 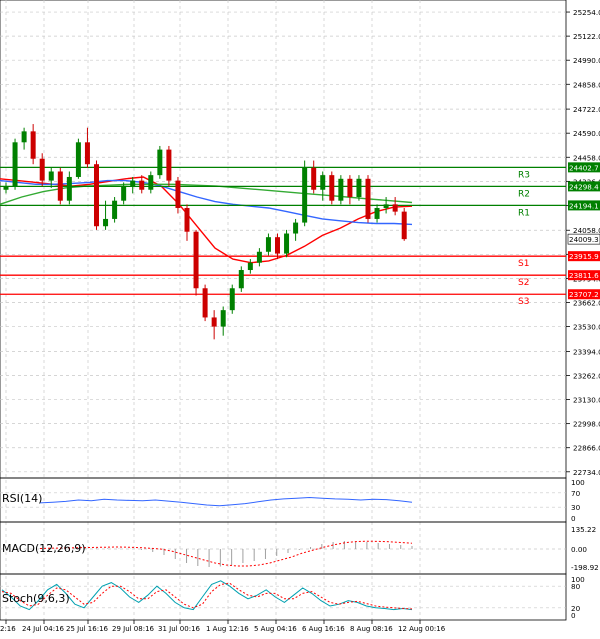 I want to click on time-tick-label: 31 Jul 00:16, so click(x=179, y=629).